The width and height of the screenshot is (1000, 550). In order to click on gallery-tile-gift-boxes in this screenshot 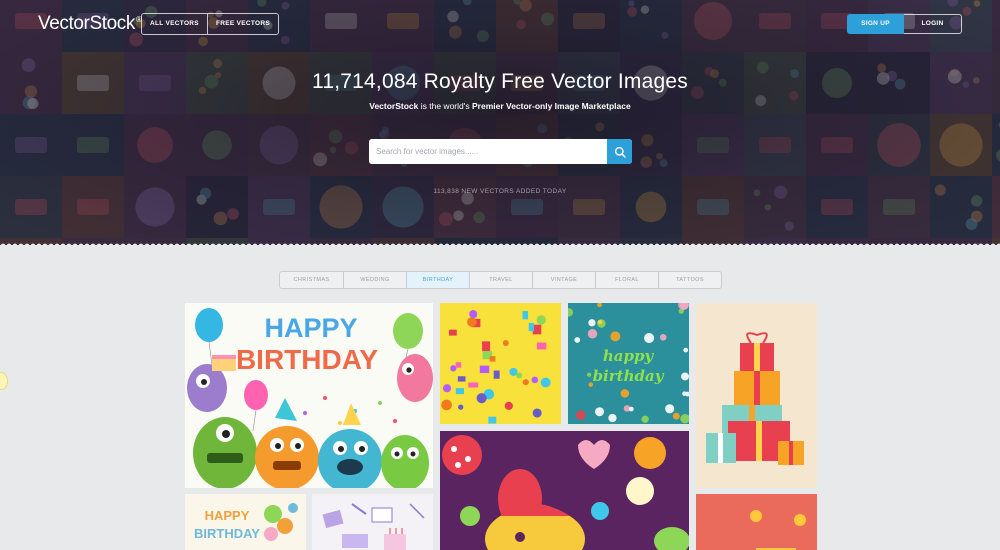, I will do `click(756, 395)`.